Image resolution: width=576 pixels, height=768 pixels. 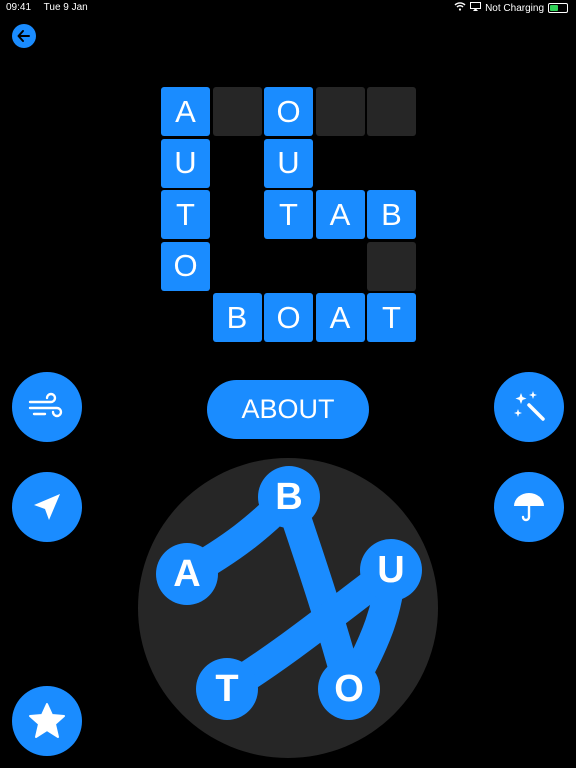 I want to click on arrow-left-icon, so click(x=23, y=36).